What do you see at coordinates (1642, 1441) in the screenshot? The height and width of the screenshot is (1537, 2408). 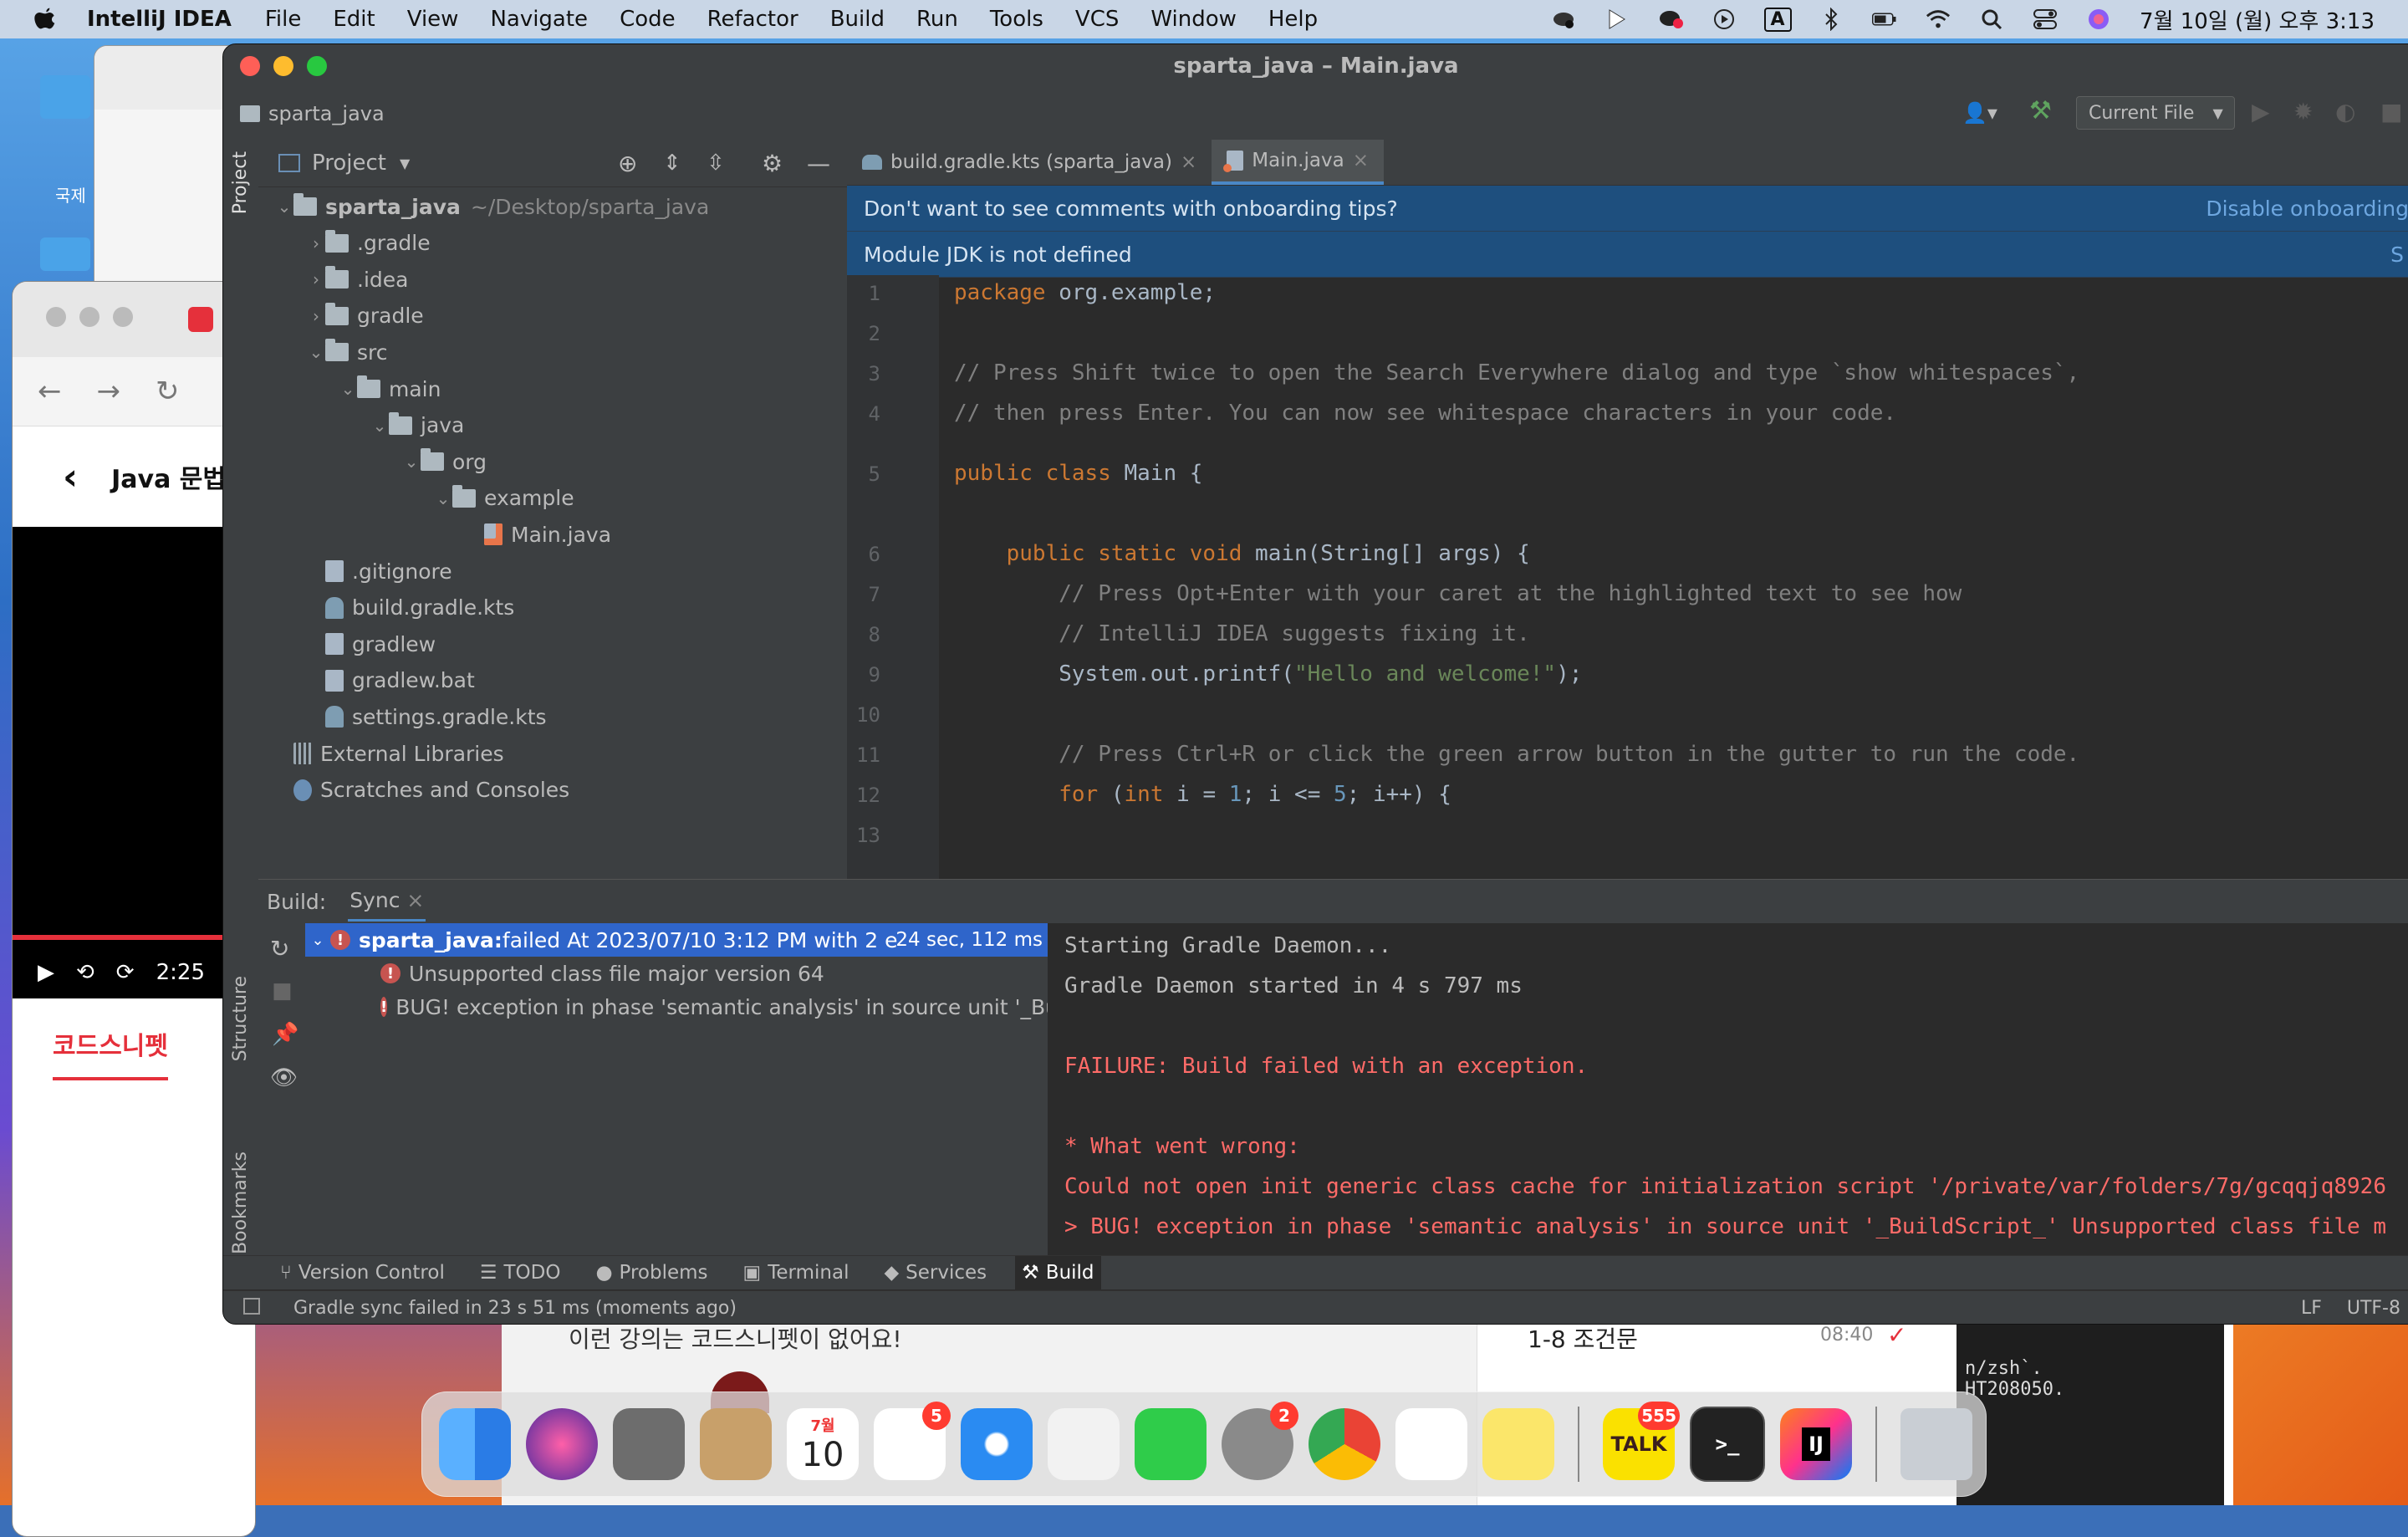 I see `dock-kakaotalk-icon: TALK 555` at bounding box center [1642, 1441].